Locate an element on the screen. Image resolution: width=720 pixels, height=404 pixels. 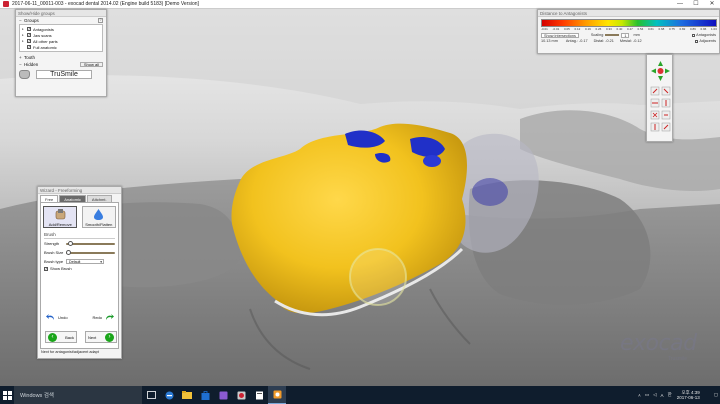
maximize-button: ☐ is located at coordinates (696, 4).